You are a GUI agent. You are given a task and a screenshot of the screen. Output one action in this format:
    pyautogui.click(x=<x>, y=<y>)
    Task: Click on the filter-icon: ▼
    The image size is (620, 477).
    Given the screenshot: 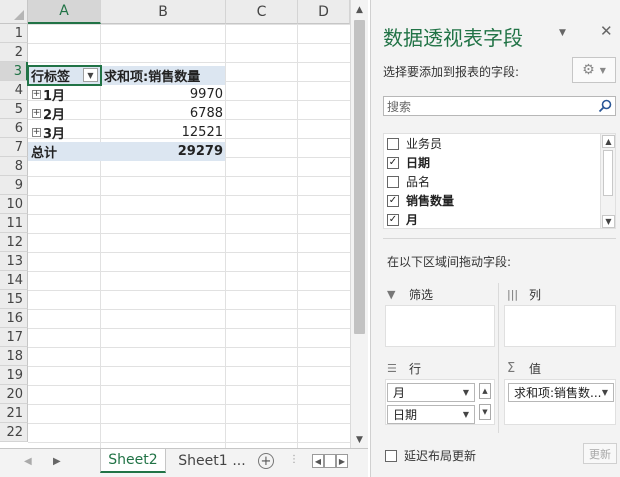 What is the action you would take?
    pyautogui.click(x=391, y=294)
    